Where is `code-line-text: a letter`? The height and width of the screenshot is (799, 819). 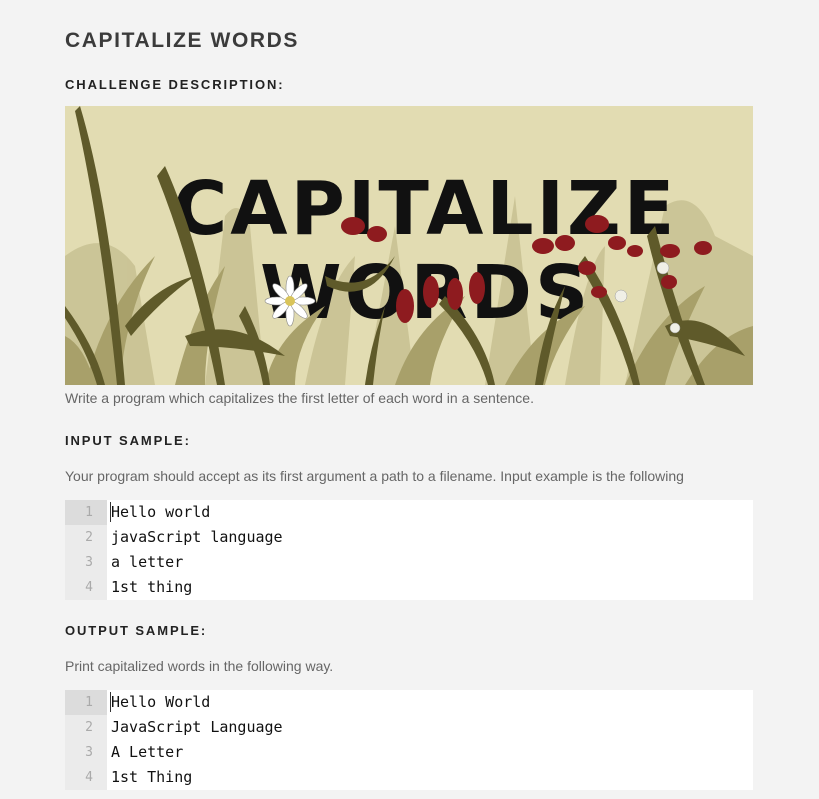
code-line-text: a letter is located at coordinates (147, 562).